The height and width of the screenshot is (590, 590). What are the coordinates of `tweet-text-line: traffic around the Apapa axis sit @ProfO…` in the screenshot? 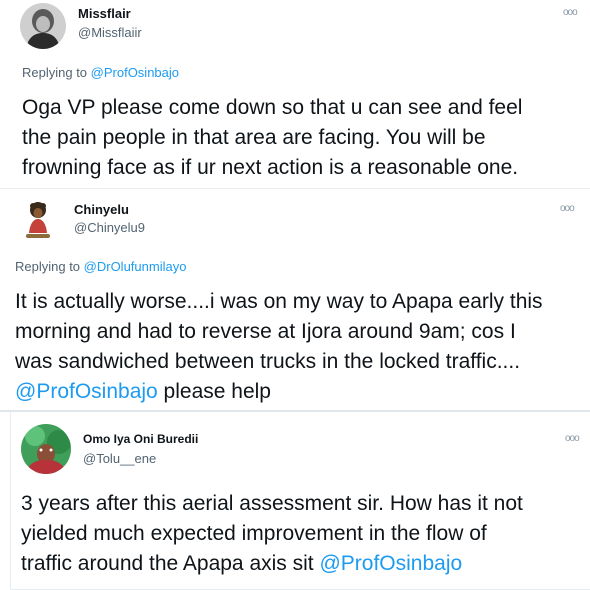 It's located at (301, 564).